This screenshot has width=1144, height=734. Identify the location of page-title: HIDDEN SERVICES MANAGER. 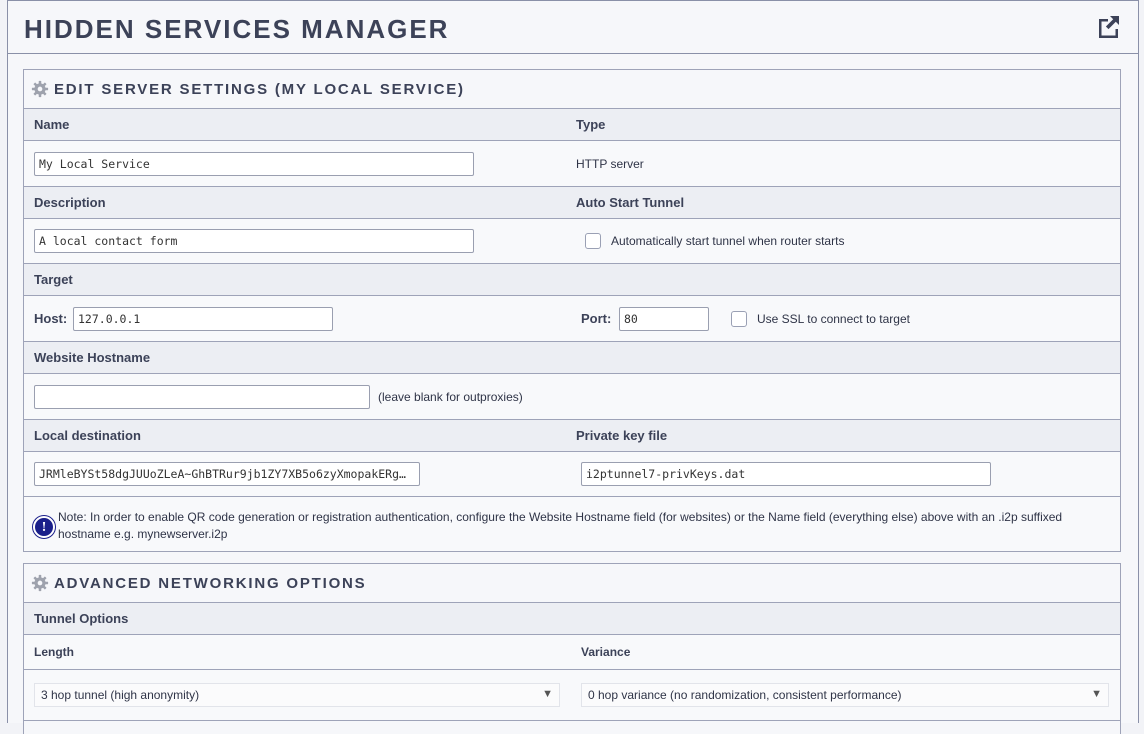
(237, 29).